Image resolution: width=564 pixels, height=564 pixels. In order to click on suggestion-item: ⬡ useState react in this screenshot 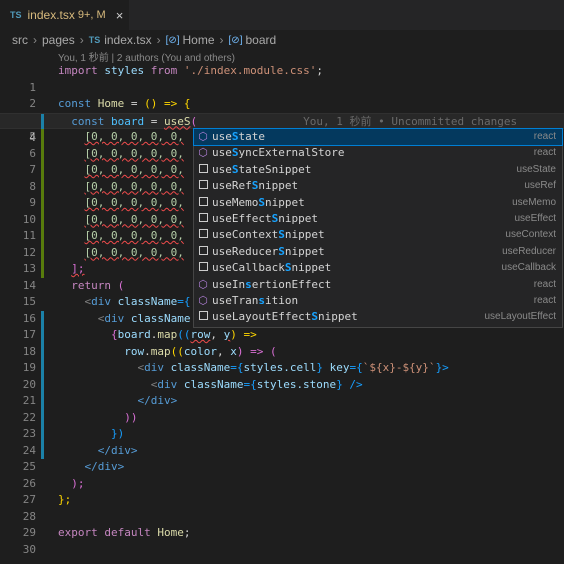, I will do `click(378, 137)`.